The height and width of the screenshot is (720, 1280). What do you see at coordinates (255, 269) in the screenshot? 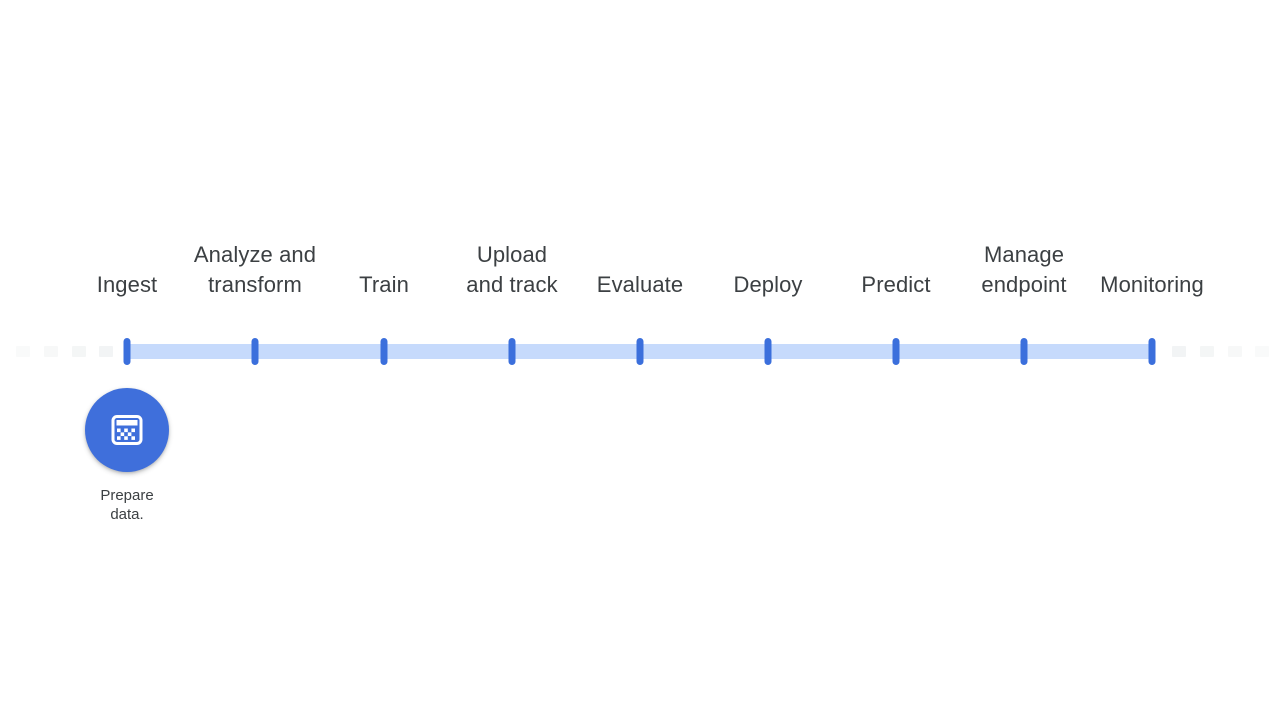
I see `stage-label: Analyze and transform` at bounding box center [255, 269].